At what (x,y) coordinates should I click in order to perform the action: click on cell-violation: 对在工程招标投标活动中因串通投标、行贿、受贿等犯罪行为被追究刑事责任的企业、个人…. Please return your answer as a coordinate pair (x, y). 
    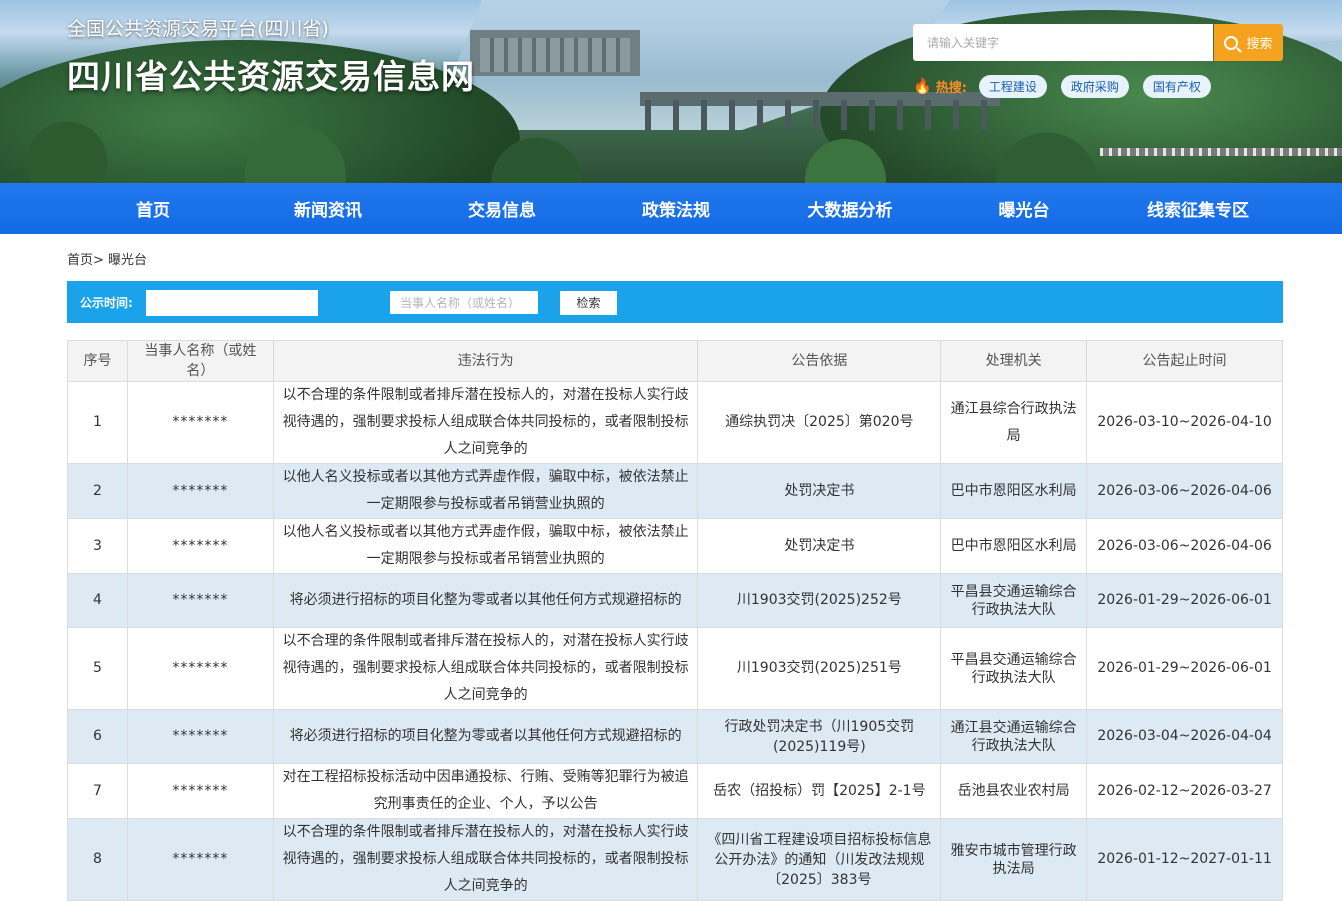
    Looking at the image, I should click on (485, 791).